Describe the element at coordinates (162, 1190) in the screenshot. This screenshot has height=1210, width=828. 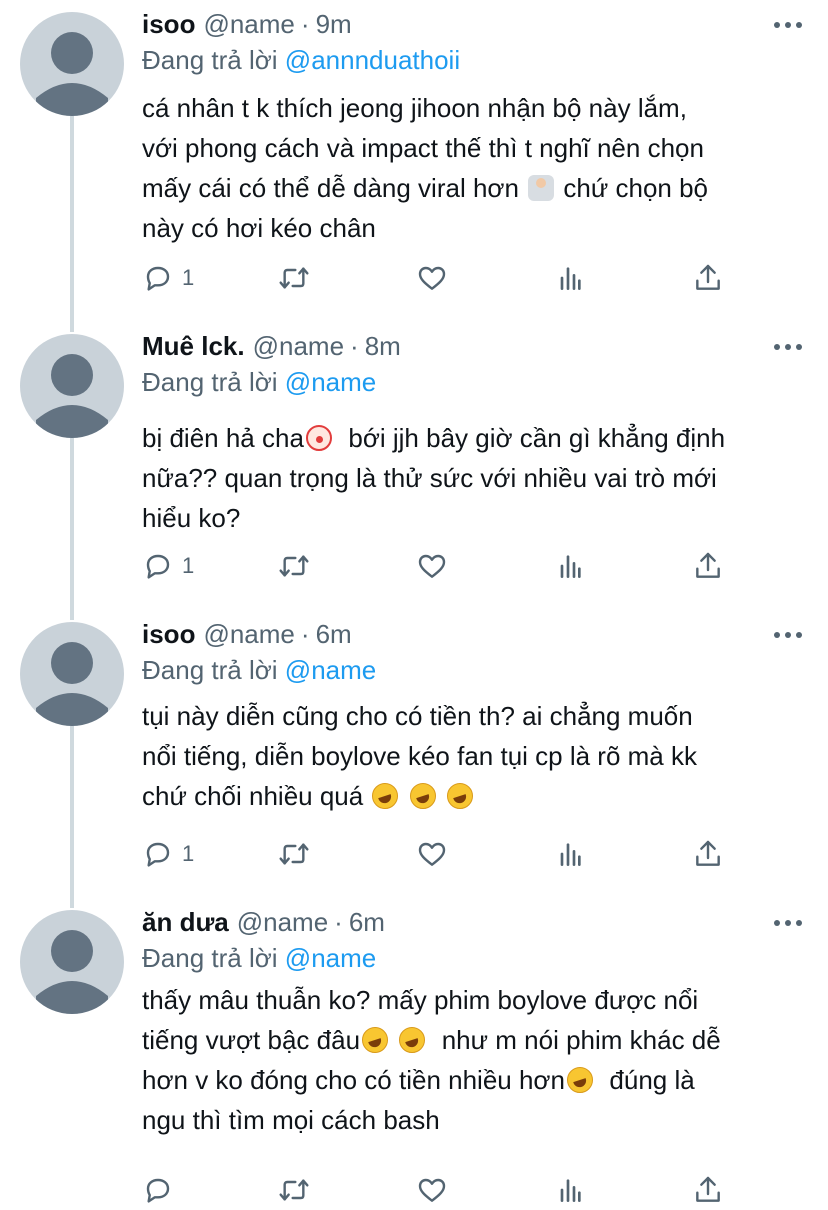
I see `reply-button` at that location.